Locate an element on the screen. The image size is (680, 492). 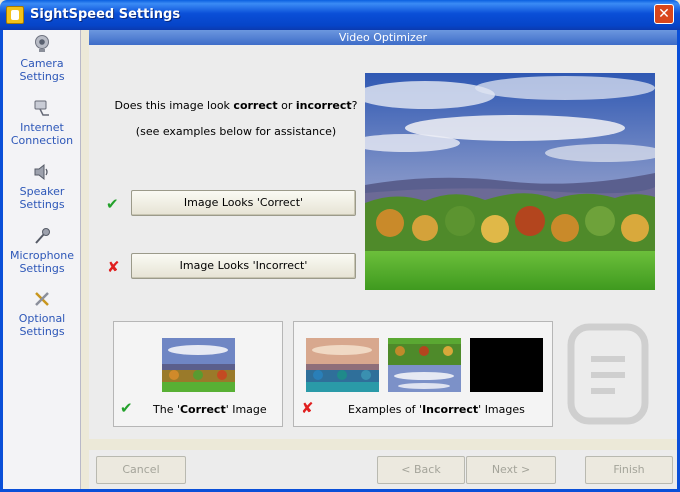
sightspeed-watermark-logo is located at coordinates (608, 374).